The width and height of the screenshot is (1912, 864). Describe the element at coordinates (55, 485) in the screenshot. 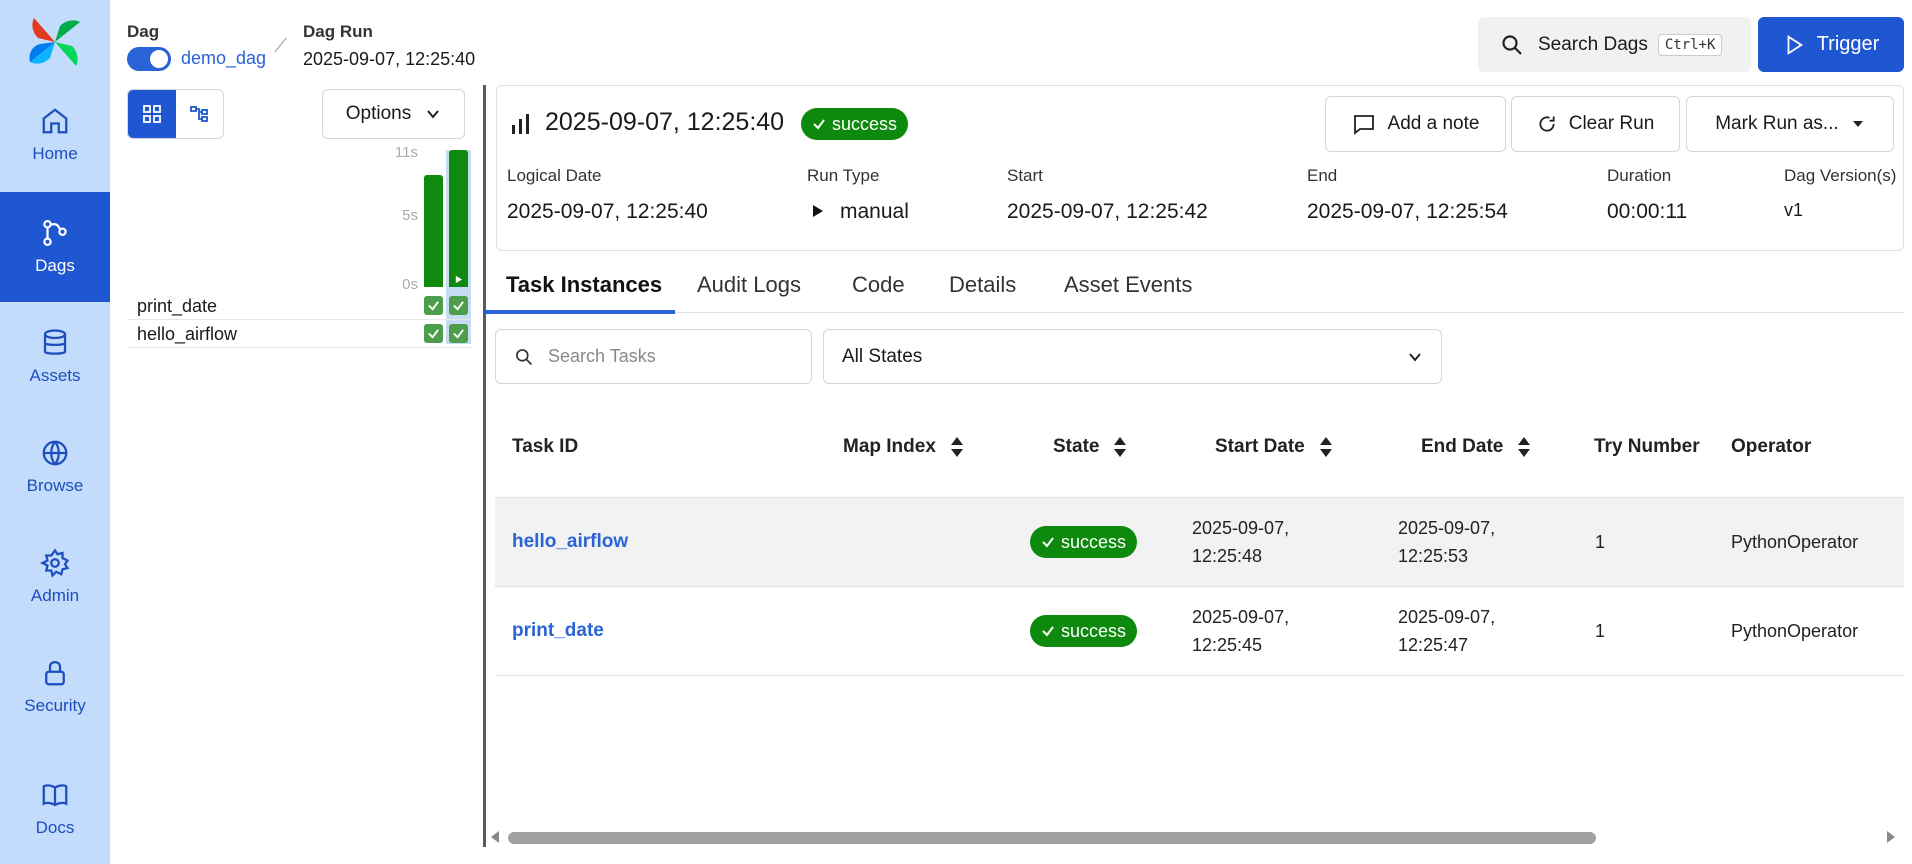

I see `sidebar-item-label: Browse` at that location.